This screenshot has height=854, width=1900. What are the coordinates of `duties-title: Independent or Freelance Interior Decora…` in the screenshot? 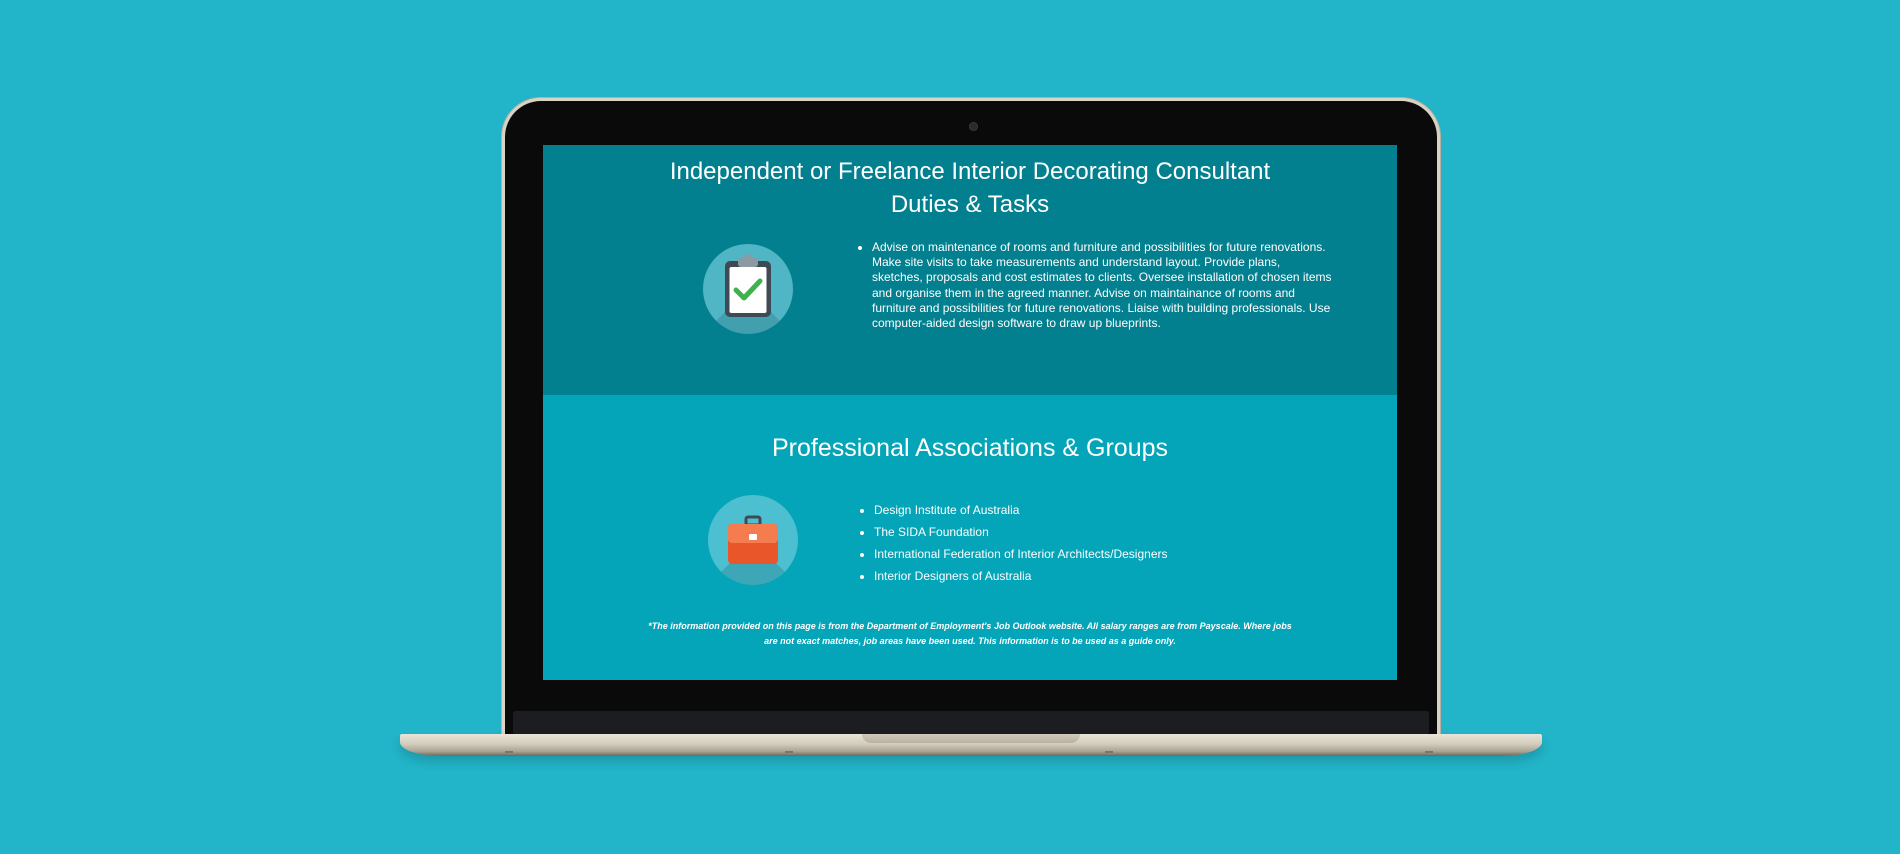 It's located at (970, 171).